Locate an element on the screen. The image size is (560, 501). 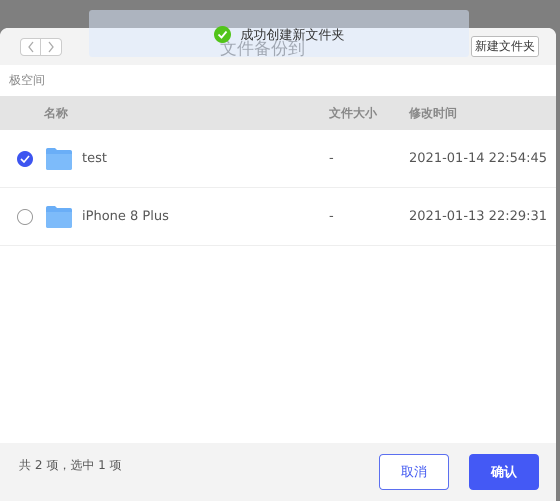
selection-summary: 共 2 项，选中 1 项 is located at coordinates (70, 465).